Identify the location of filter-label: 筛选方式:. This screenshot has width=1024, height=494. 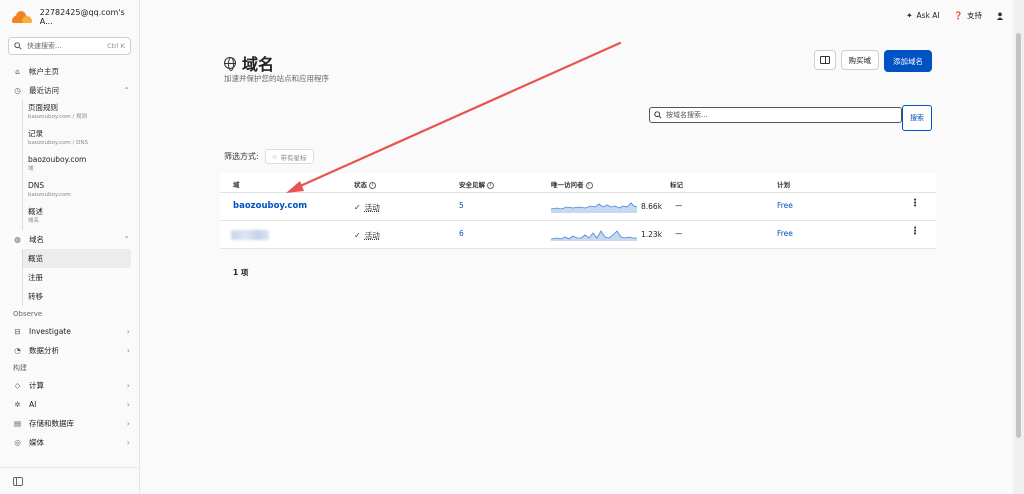
(241, 156).